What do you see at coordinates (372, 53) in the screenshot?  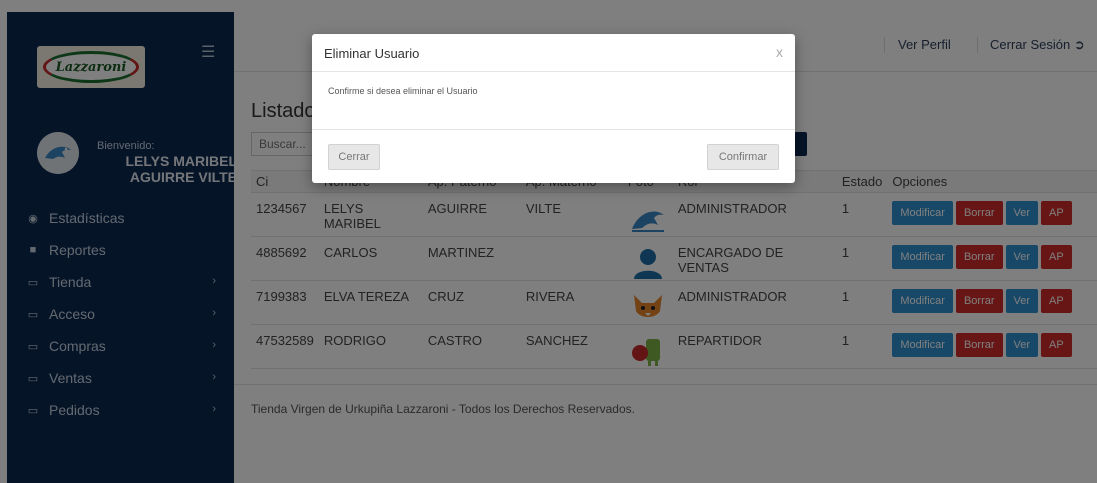 I see `modal-title: Eliminar Usuario` at bounding box center [372, 53].